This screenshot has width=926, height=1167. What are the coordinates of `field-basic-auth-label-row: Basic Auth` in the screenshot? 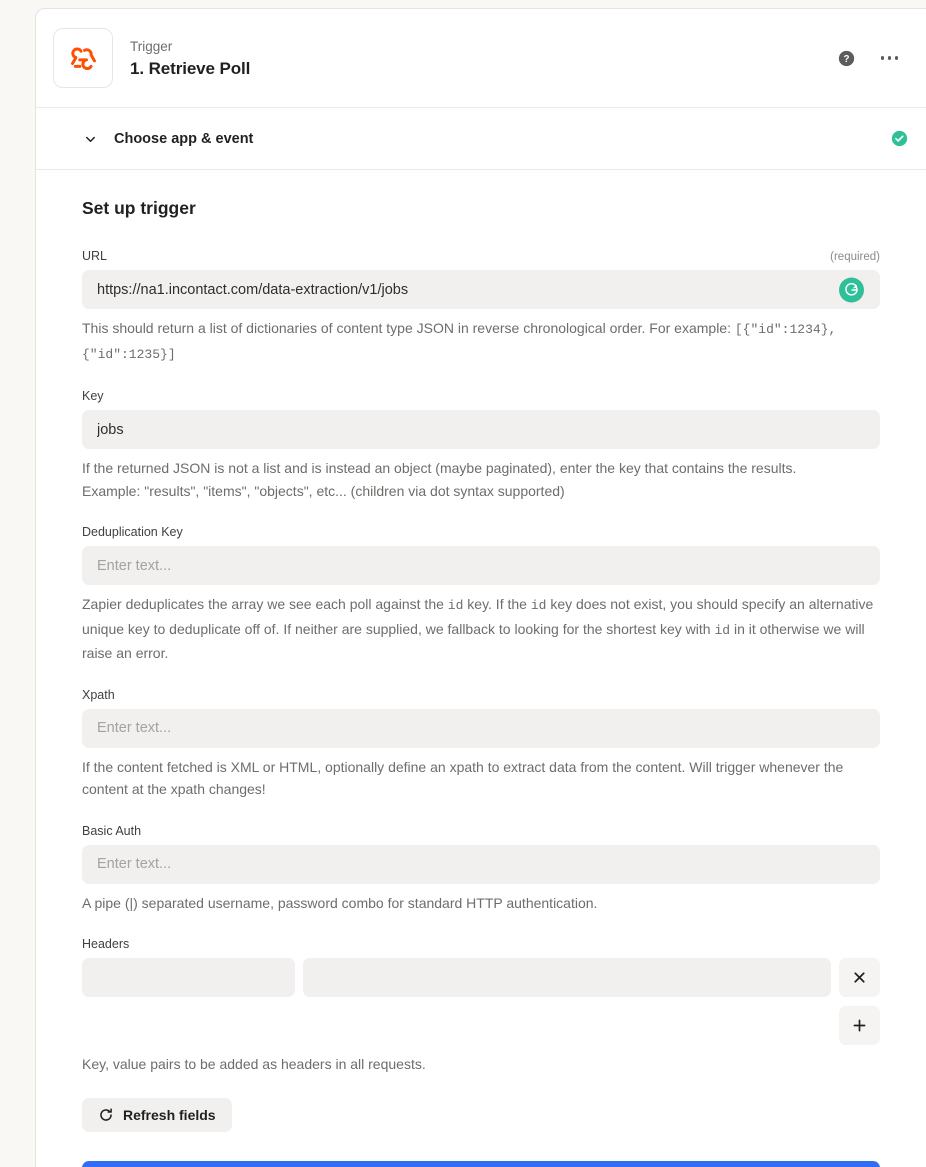 It's located at (481, 831).